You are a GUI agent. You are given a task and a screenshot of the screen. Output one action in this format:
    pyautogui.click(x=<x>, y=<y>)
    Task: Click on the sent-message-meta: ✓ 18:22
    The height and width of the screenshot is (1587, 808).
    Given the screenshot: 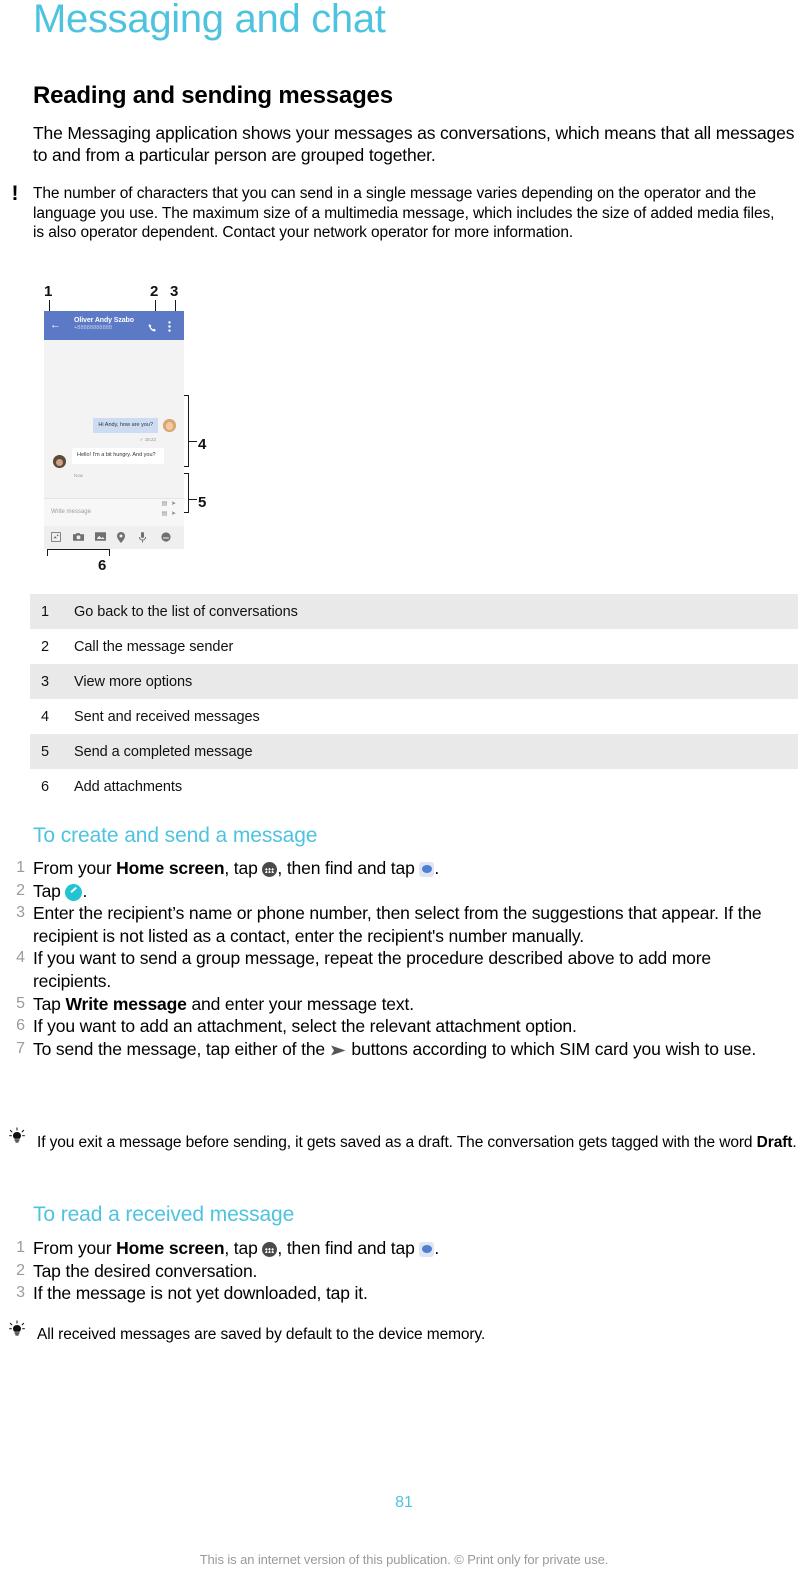 What is the action you would take?
    pyautogui.click(x=147, y=439)
    